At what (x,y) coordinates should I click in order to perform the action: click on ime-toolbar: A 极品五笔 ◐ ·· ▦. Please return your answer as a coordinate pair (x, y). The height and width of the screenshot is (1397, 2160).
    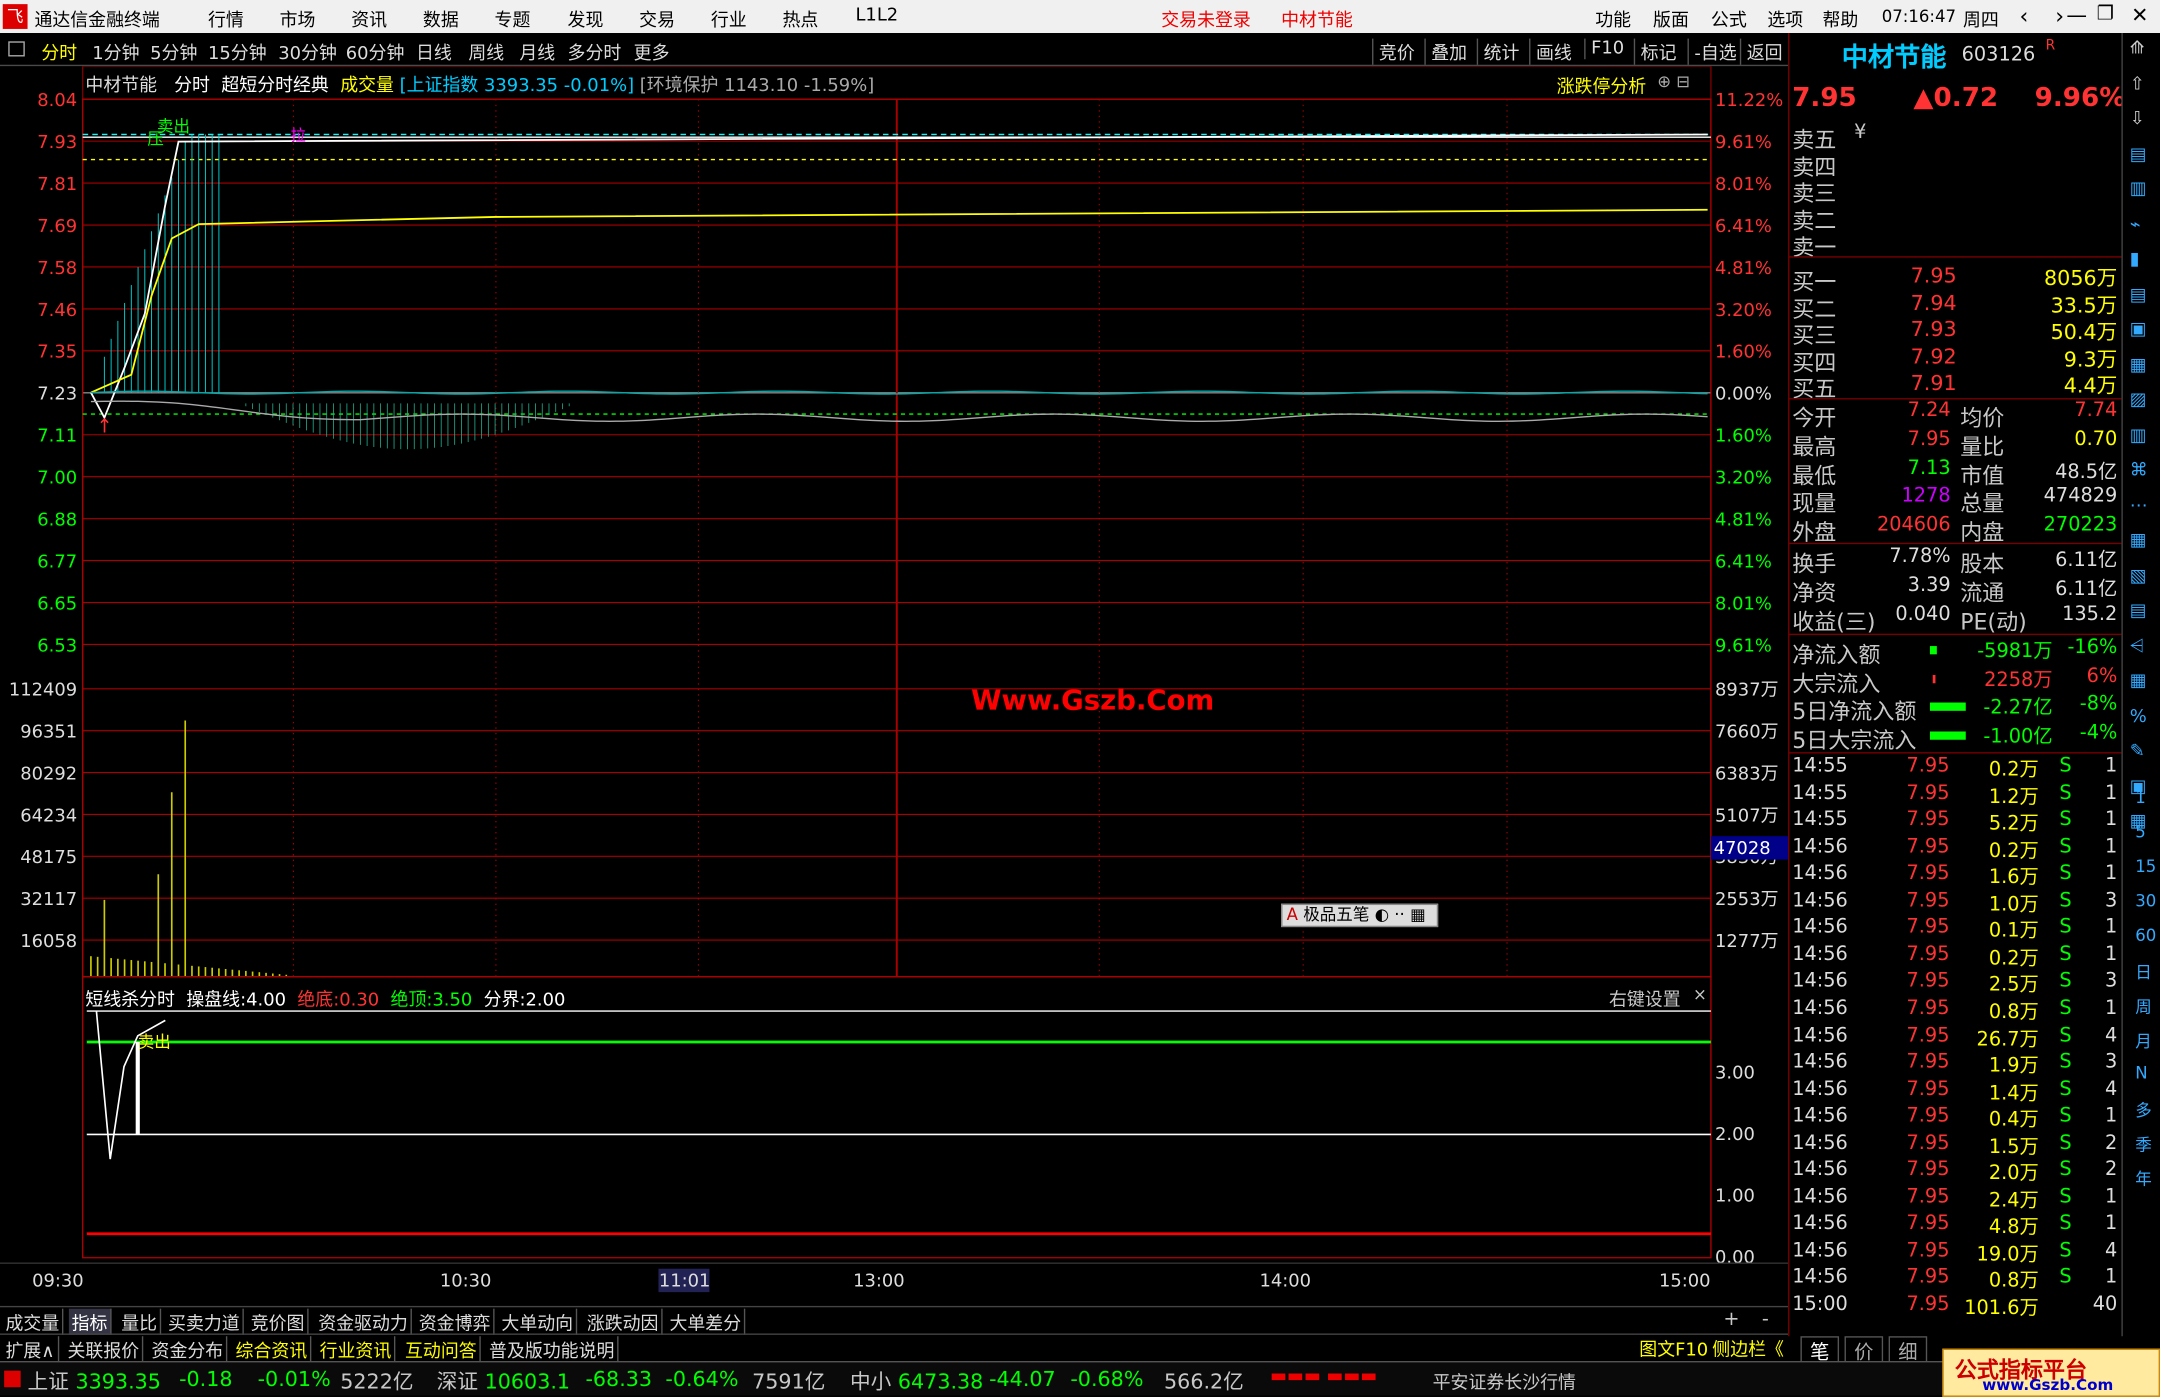
    Looking at the image, I should click on (1360, 915).